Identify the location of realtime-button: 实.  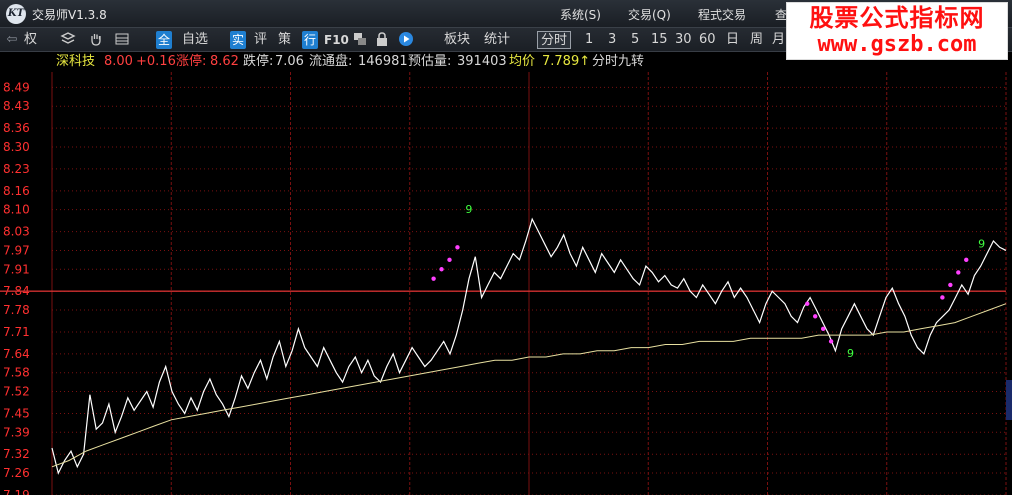
(238, 40).